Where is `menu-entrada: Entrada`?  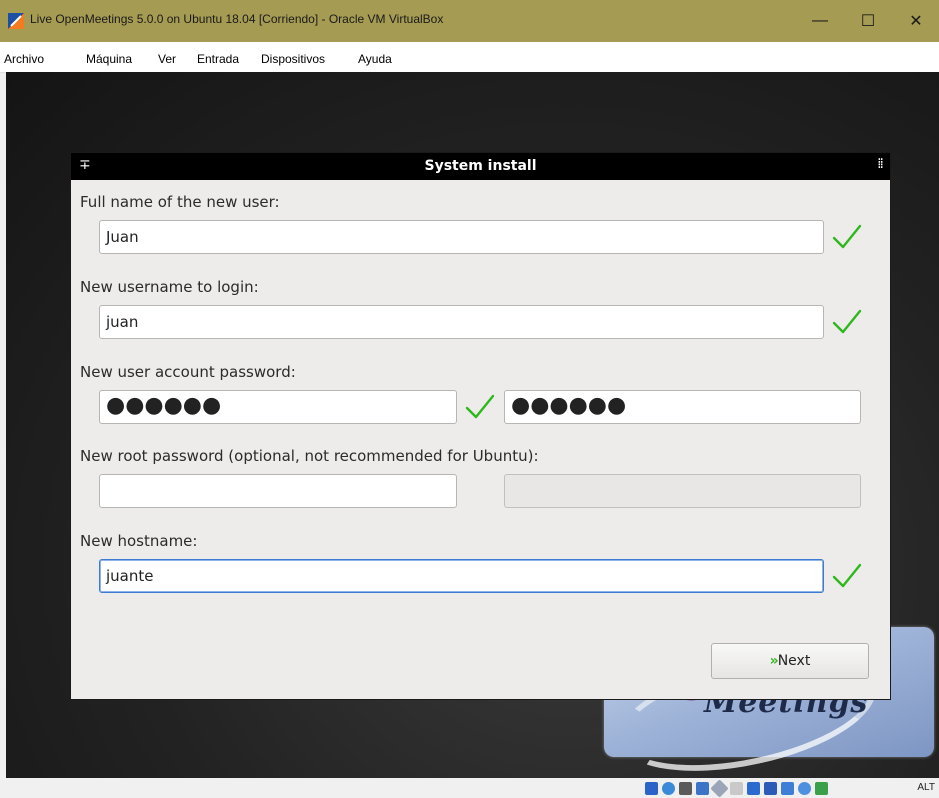
menu-entrada: Entrada is located at coordinates (218, 59).